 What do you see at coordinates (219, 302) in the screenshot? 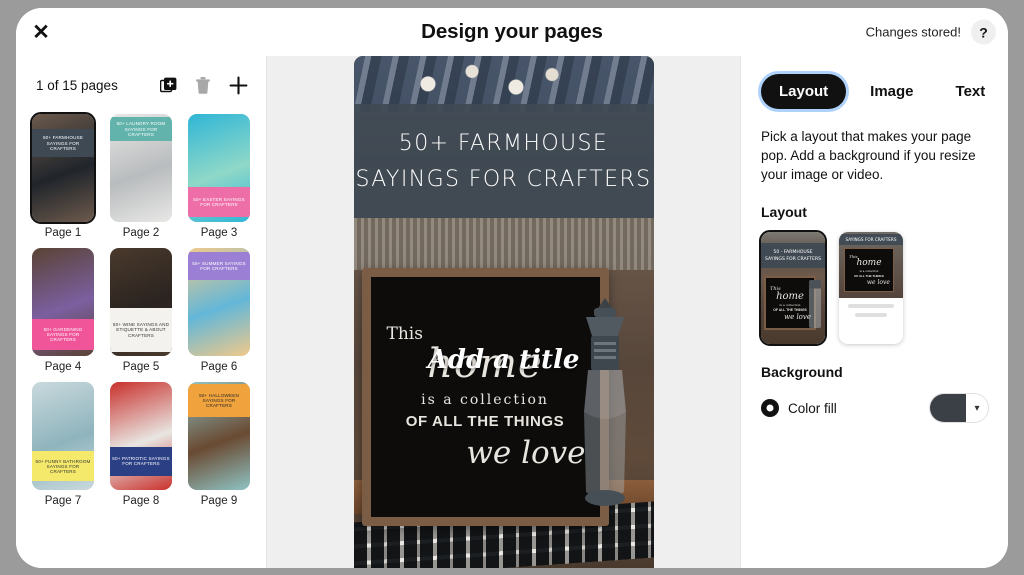
I see `page-thumbnail-6: 50+ SUMMER SAYINGS FOR CRAFTERS` at bounding box center [219, 302].